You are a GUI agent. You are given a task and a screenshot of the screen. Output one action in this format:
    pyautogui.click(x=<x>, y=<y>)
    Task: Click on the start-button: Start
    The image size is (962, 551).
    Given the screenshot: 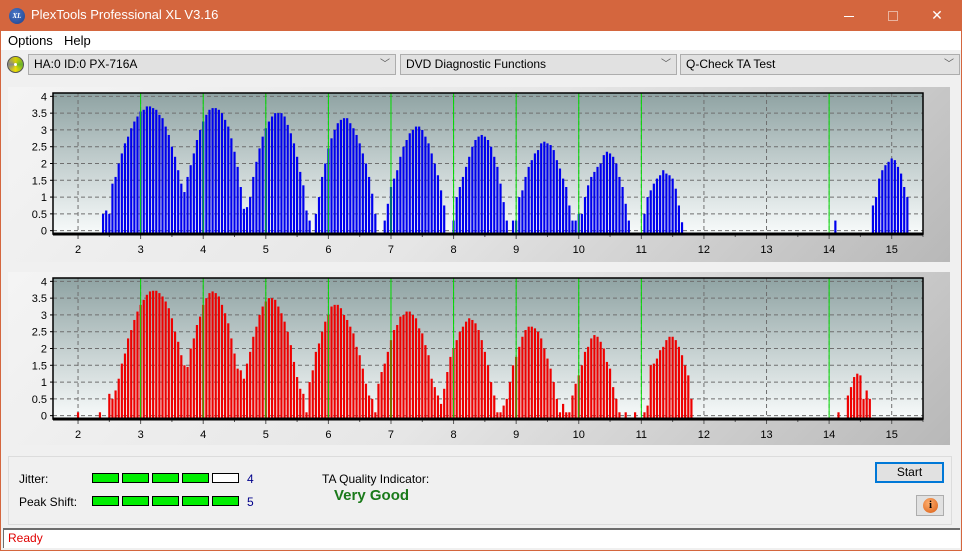 What is the action you would take?
    pyautogui.click(x=909, y=472)
    